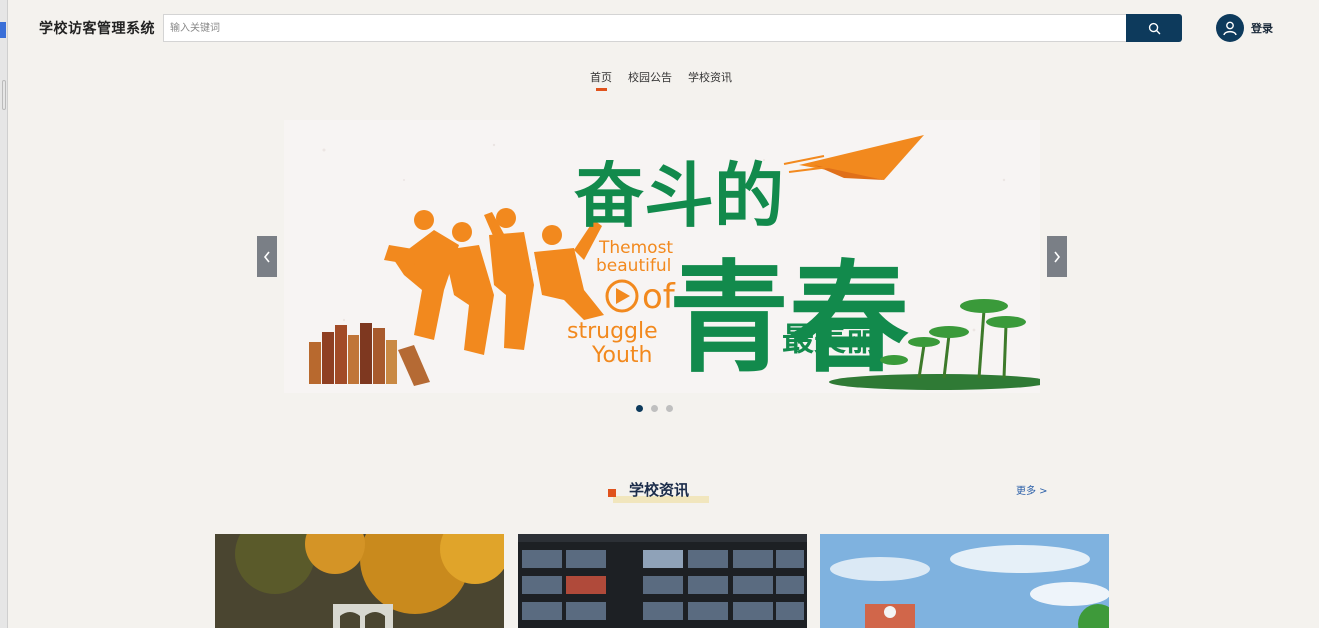 The height and width of the screenshot is (628, 1319). Describe the element at coordinates (1032, 489) in the screenshot. I see `more-link: 更多 >` at that location.